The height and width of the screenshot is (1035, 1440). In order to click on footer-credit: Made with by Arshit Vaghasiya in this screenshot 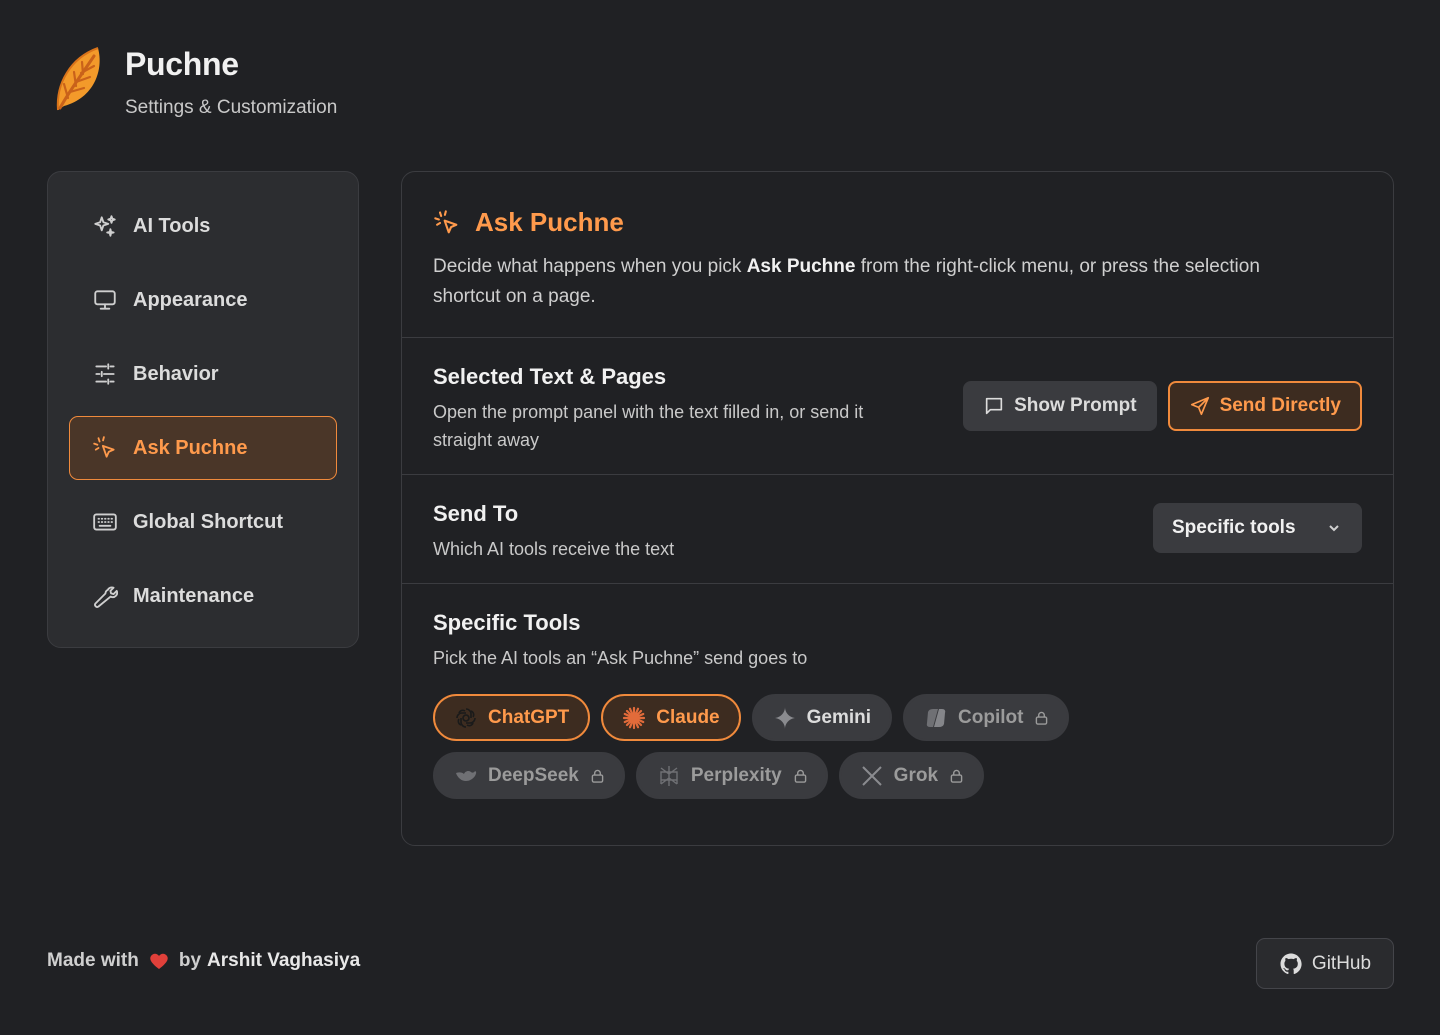, I will do `click(203, 961)`.